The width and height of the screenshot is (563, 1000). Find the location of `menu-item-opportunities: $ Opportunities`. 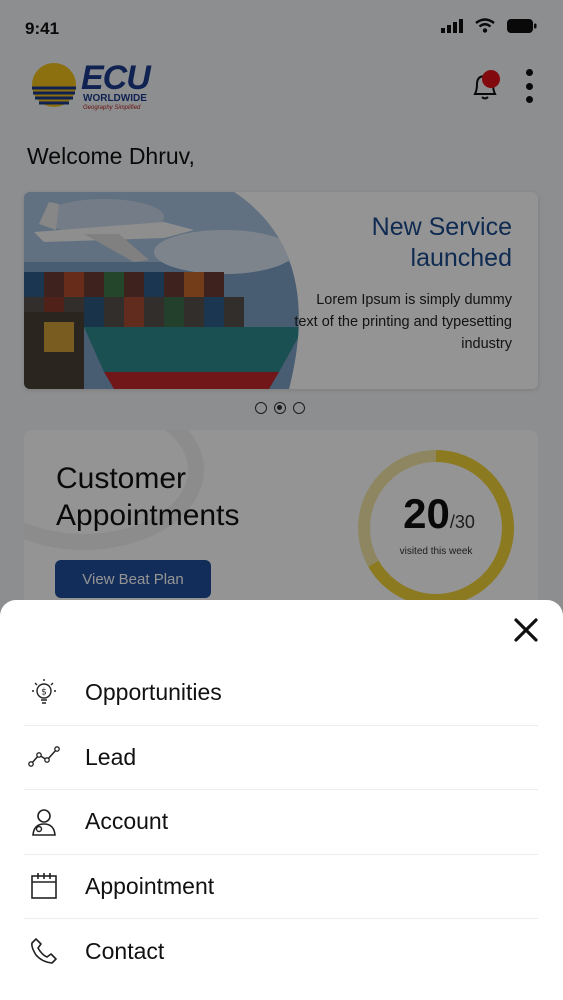

menu-item-opportunities: $ Opportunities is located at coordinates (281, 693).